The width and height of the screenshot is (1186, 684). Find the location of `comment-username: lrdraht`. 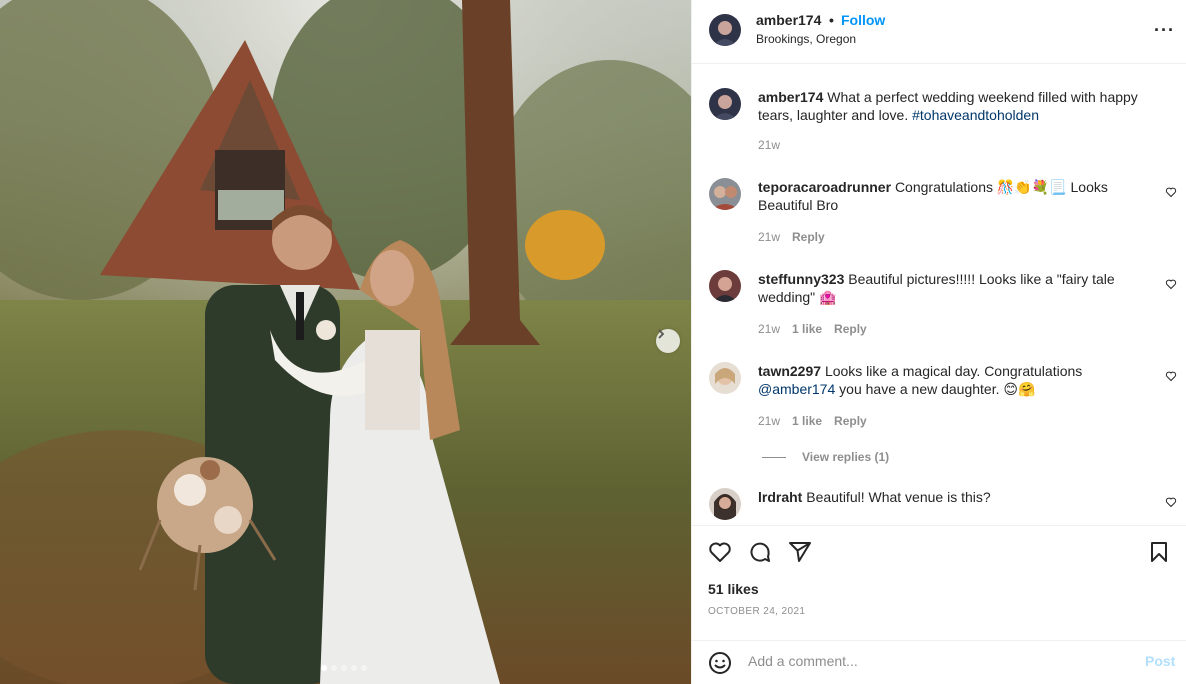

comment-username: lrdraht is located at coordinates (780, 497).